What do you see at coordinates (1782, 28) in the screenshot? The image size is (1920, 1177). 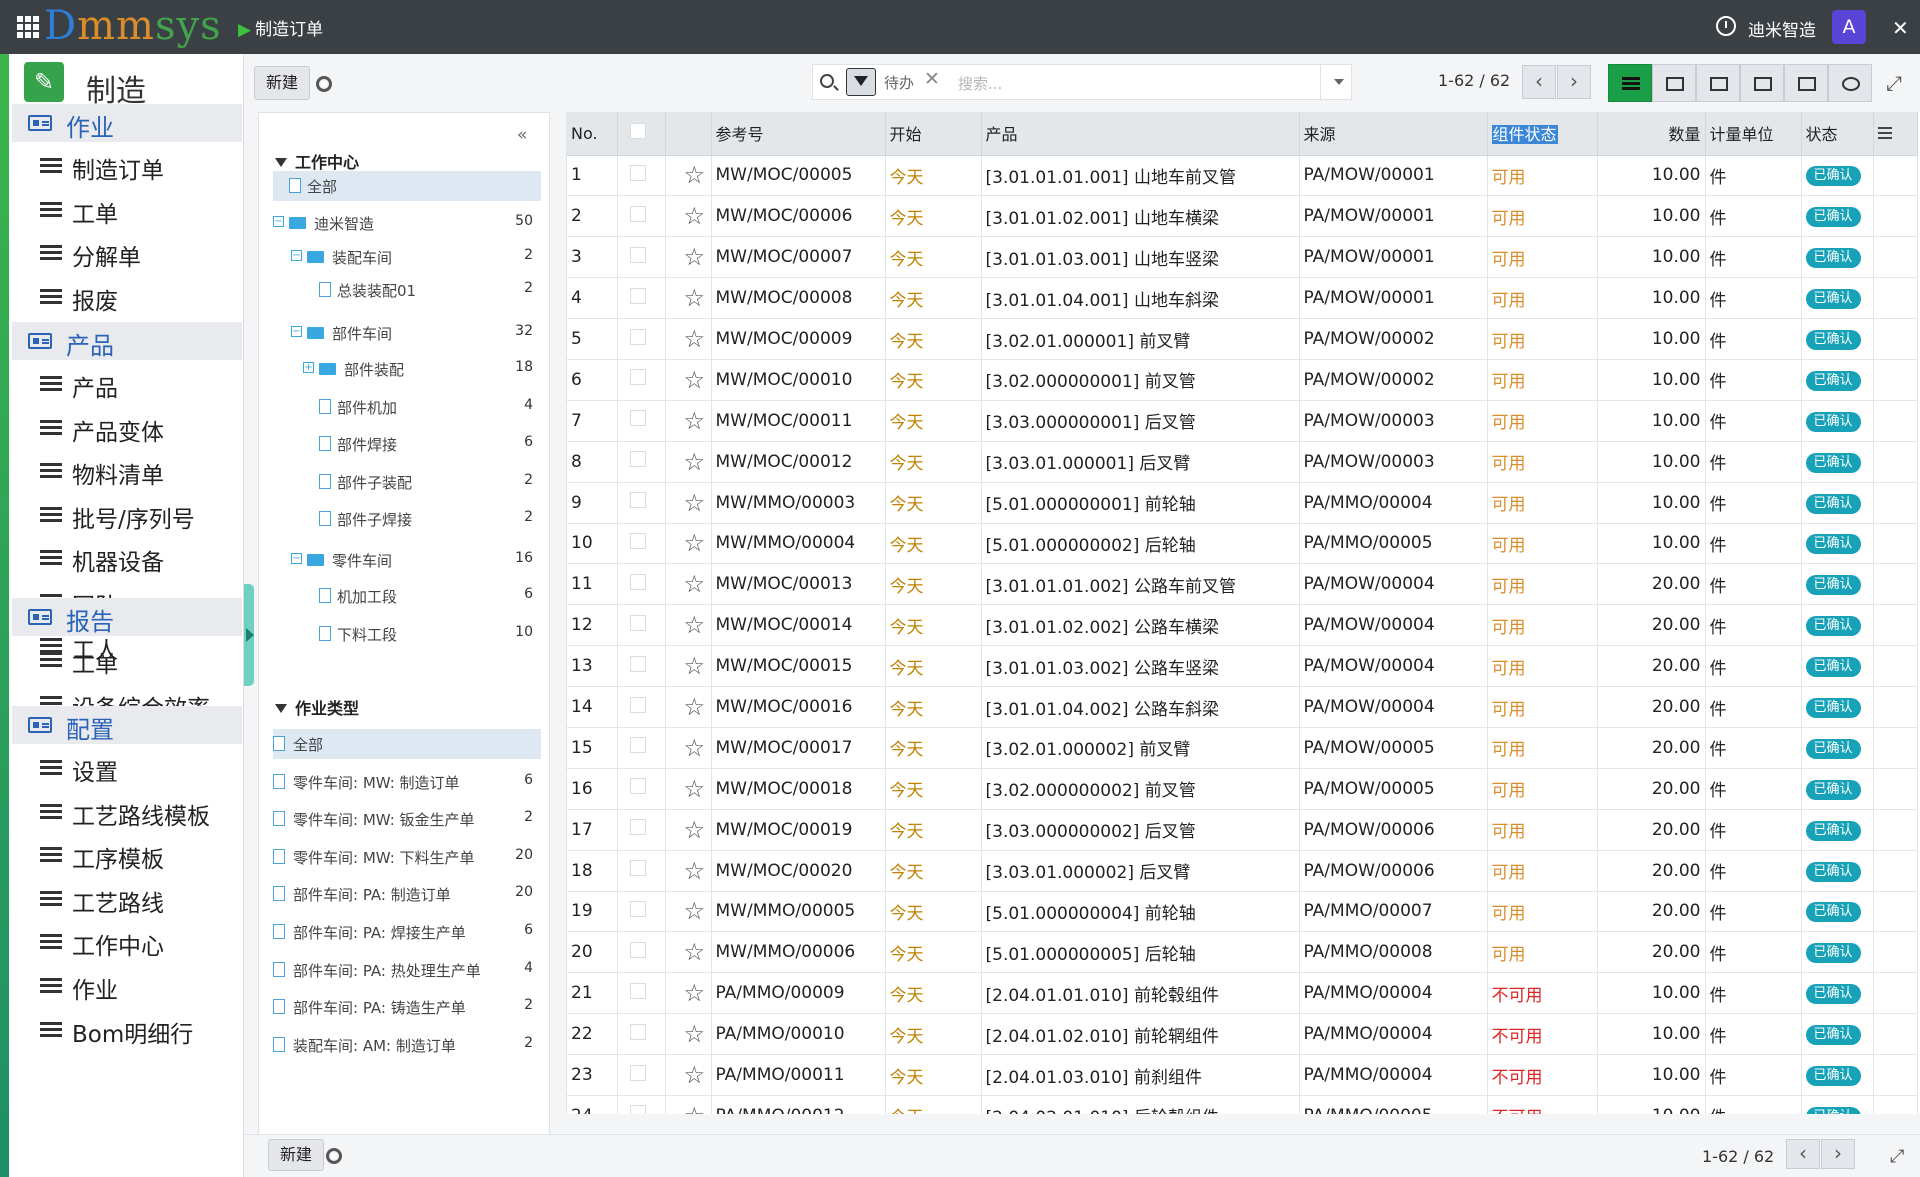 I see `company-switcher: 迪米智造` at bounding box center [1782, 28].